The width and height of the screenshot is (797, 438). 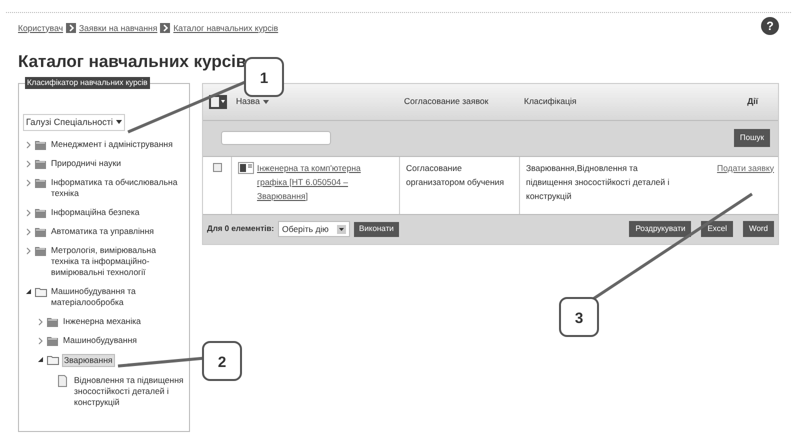 I want to click on breadcrumb-link: Заявки на навчання, so click(x=118, y=28).